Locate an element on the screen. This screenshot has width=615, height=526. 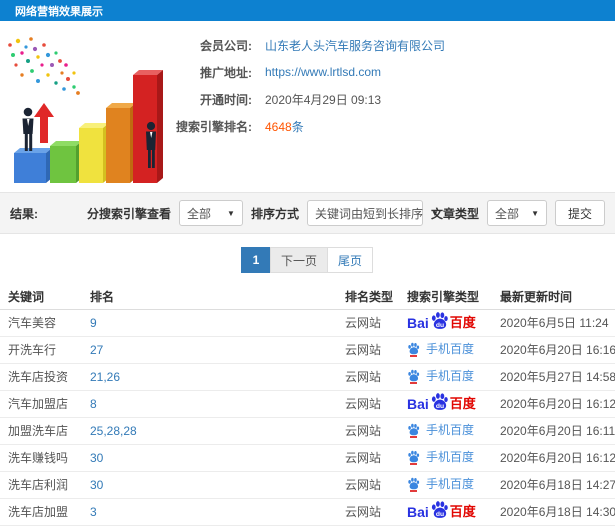
updated-cell: 2020年6月20日 16:16 is located at coordinates (557, 350).